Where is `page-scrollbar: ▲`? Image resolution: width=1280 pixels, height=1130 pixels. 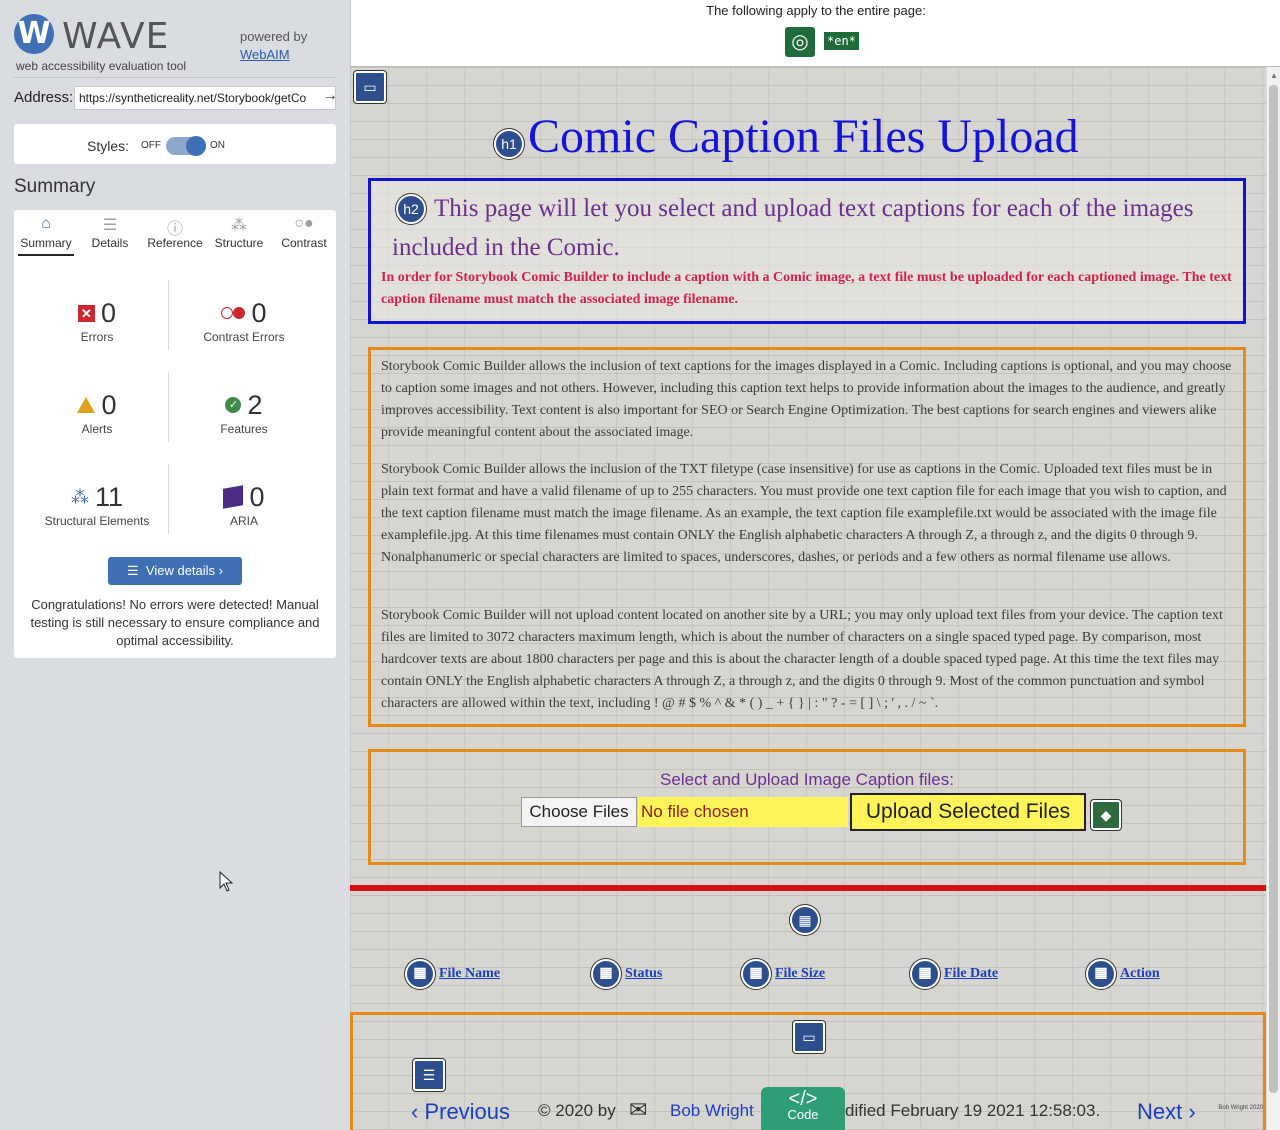 page-scrollbar: ▲ is located at coordinates (1273, 598).